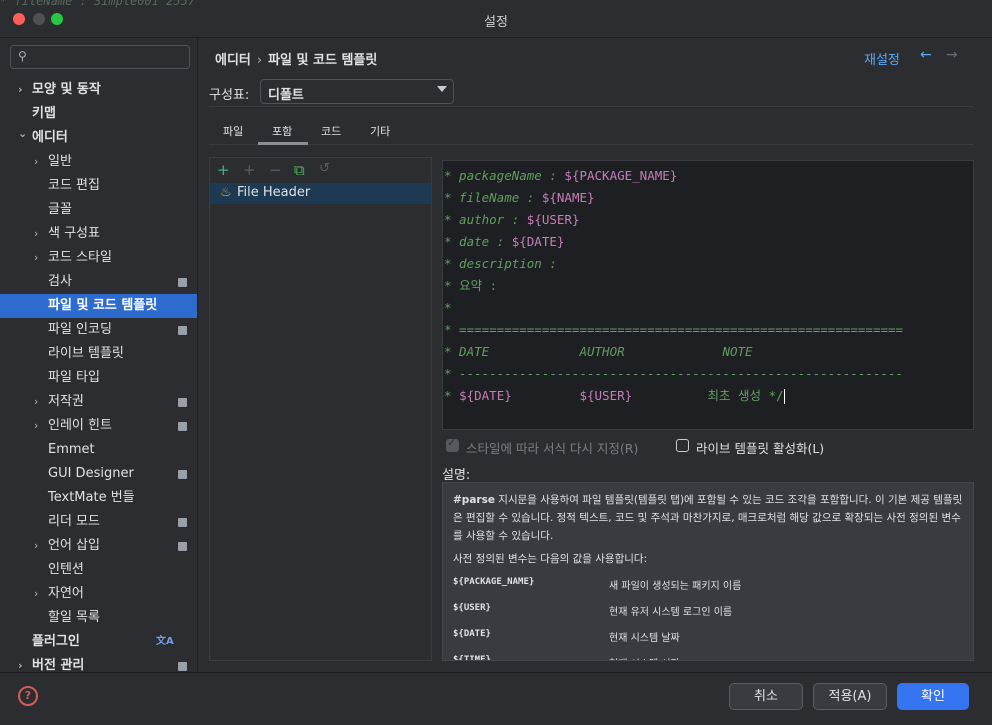 The width and height of the screenshot is (992, 725). I want to click on sidebar-item-label: 인텐션, so click(66, 569).